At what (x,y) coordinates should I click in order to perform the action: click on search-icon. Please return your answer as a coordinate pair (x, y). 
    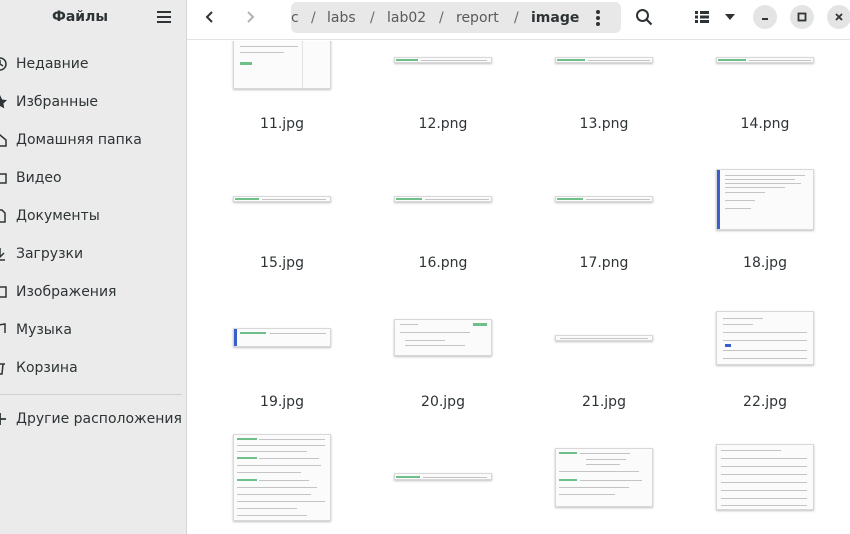
    Looking at the image, I should click on (644, 17).